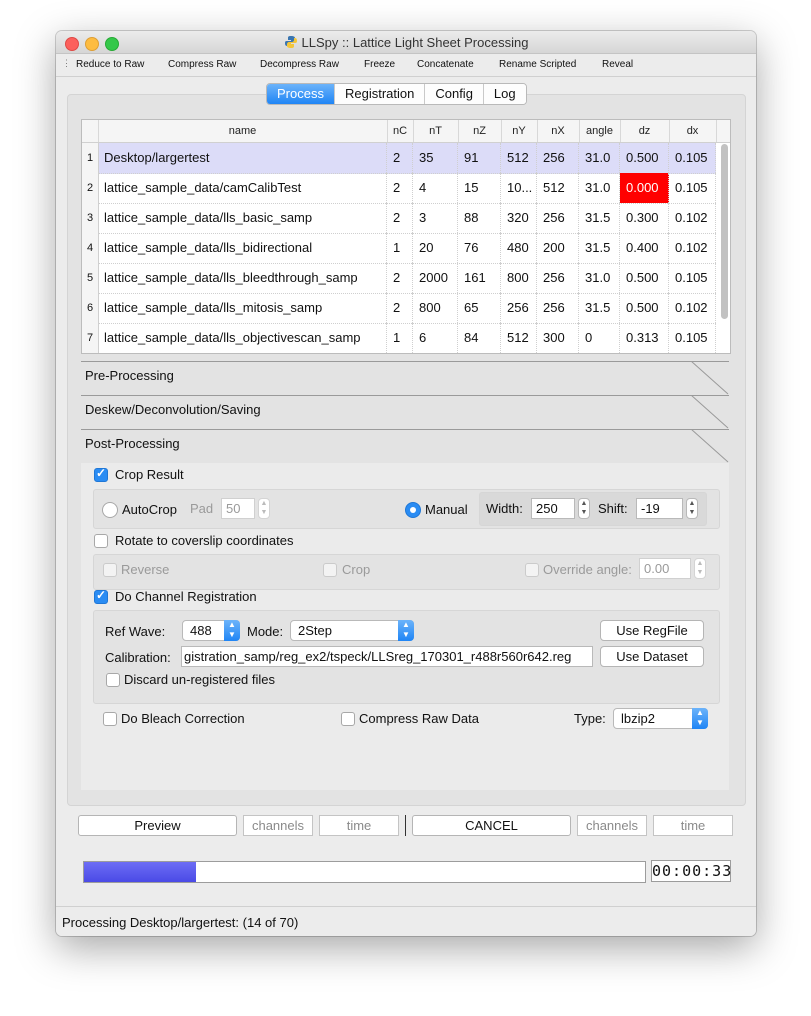 The width and height of the screenshot is (811, 1016). What do you see at coordinates (553, 508) in the screenshot?
I see `width-field: 250` at bounding box center [553, 508].